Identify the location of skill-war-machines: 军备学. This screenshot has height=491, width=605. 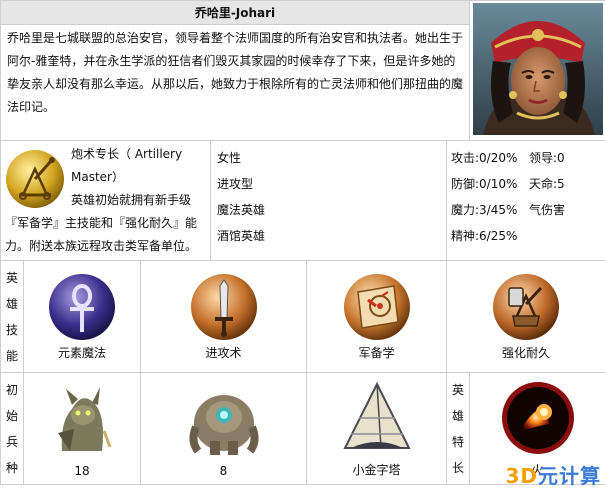
(376, 316).